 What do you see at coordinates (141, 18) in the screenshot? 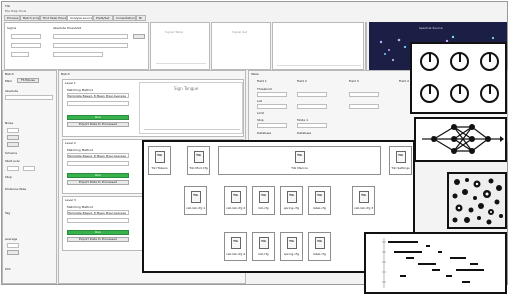
I see `tab-more: Bl` at bounding box center [141, 18].